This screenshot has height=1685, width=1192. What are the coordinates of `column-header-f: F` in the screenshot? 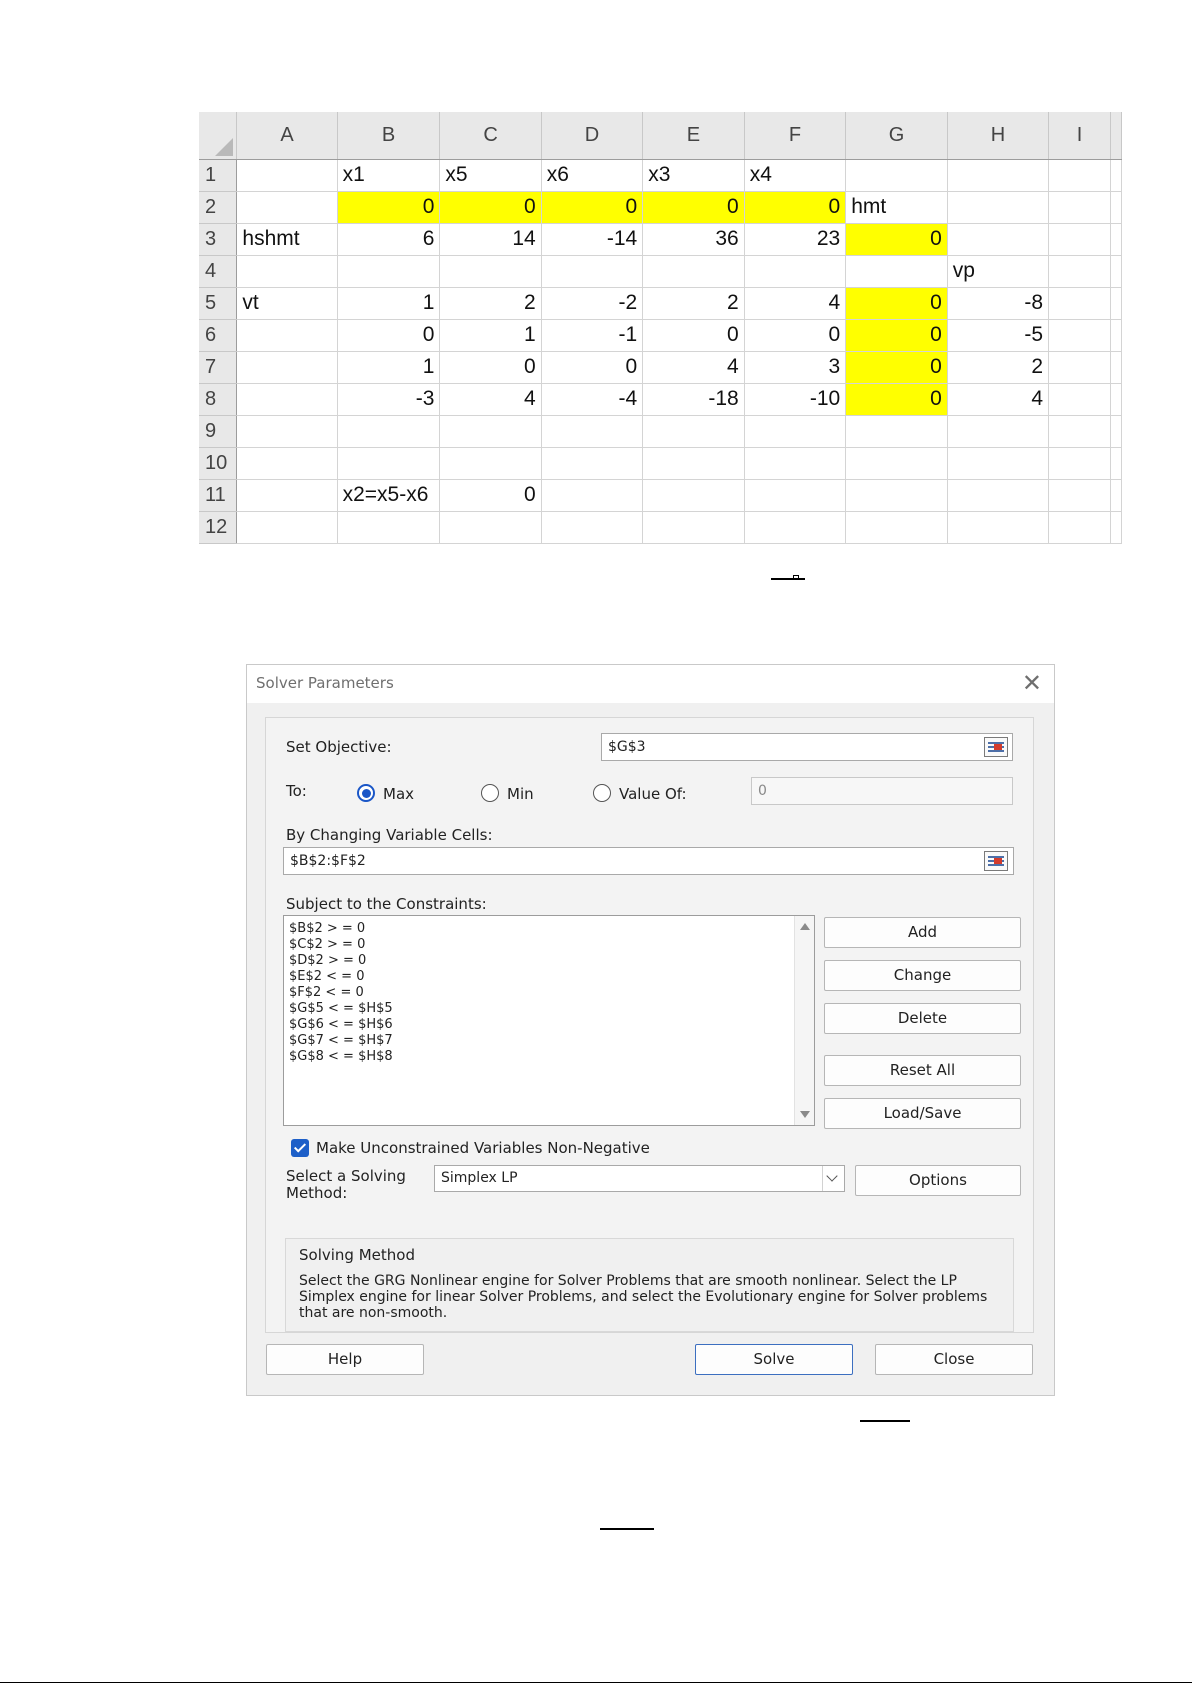 It's located at (795, 136).